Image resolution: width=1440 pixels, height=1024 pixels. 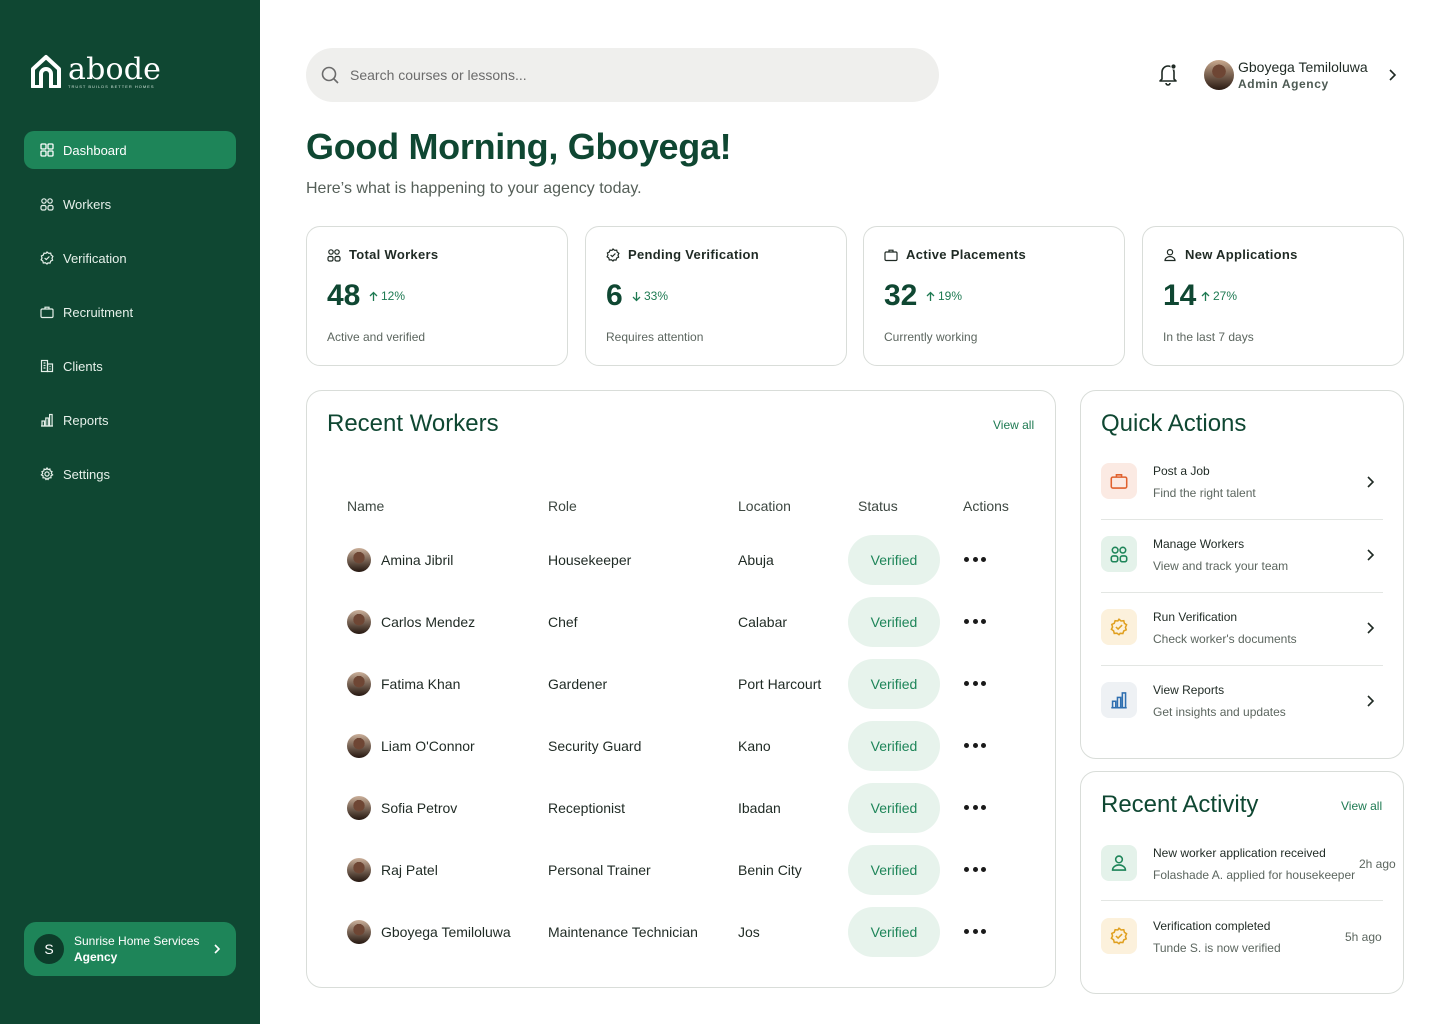 I want to click on agency-type: Agency, so click(x=96, y=957).